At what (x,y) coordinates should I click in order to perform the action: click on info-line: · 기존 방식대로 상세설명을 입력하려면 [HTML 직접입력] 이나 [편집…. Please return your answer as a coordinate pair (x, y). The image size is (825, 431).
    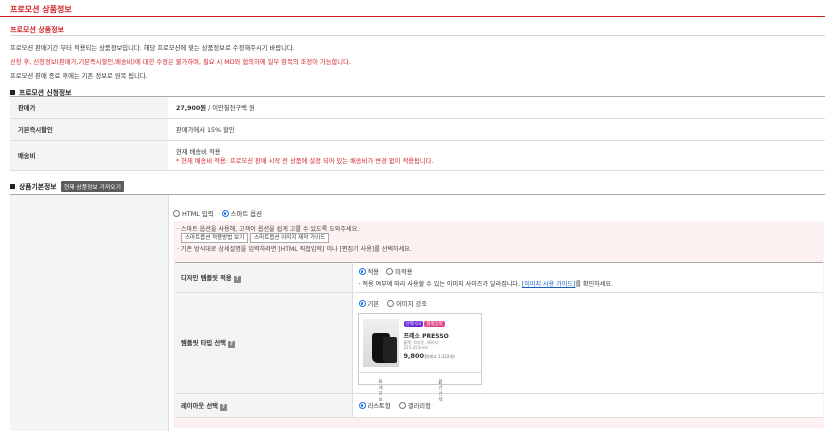
    Looking at the image, I should click on (294, 248).